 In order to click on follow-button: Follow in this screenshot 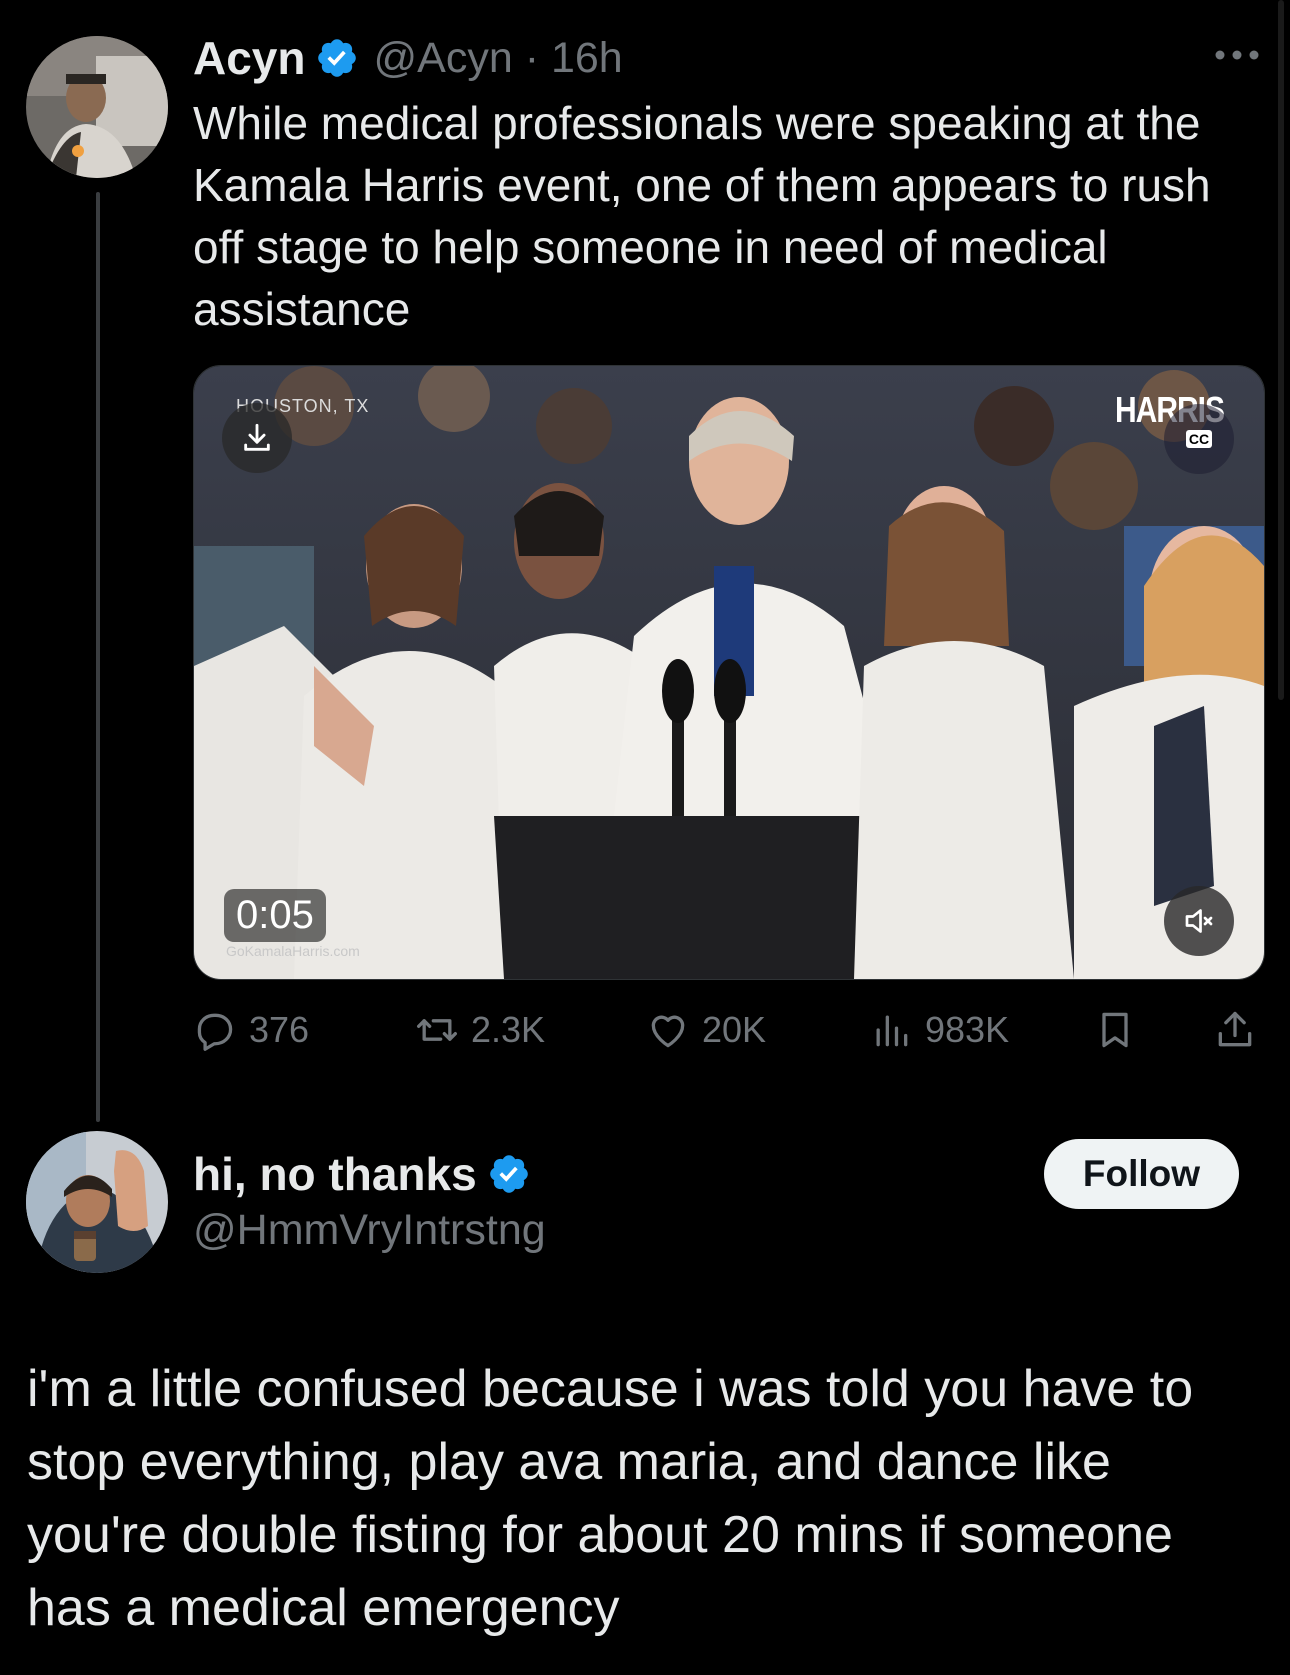, I will do `click(1141, 1174)`.